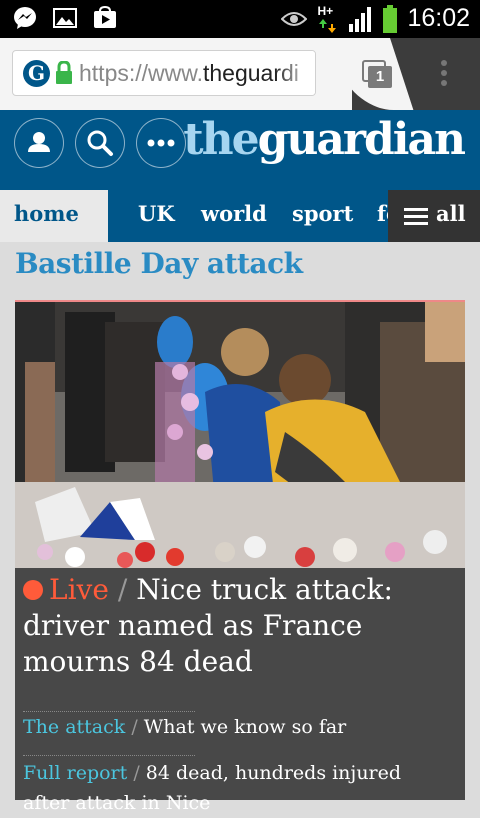 Image resolution: width=480 pixels, height=818 pixels. I want to click on browser-toolbar: G https://www.theguardi 1, so click(240, 74).